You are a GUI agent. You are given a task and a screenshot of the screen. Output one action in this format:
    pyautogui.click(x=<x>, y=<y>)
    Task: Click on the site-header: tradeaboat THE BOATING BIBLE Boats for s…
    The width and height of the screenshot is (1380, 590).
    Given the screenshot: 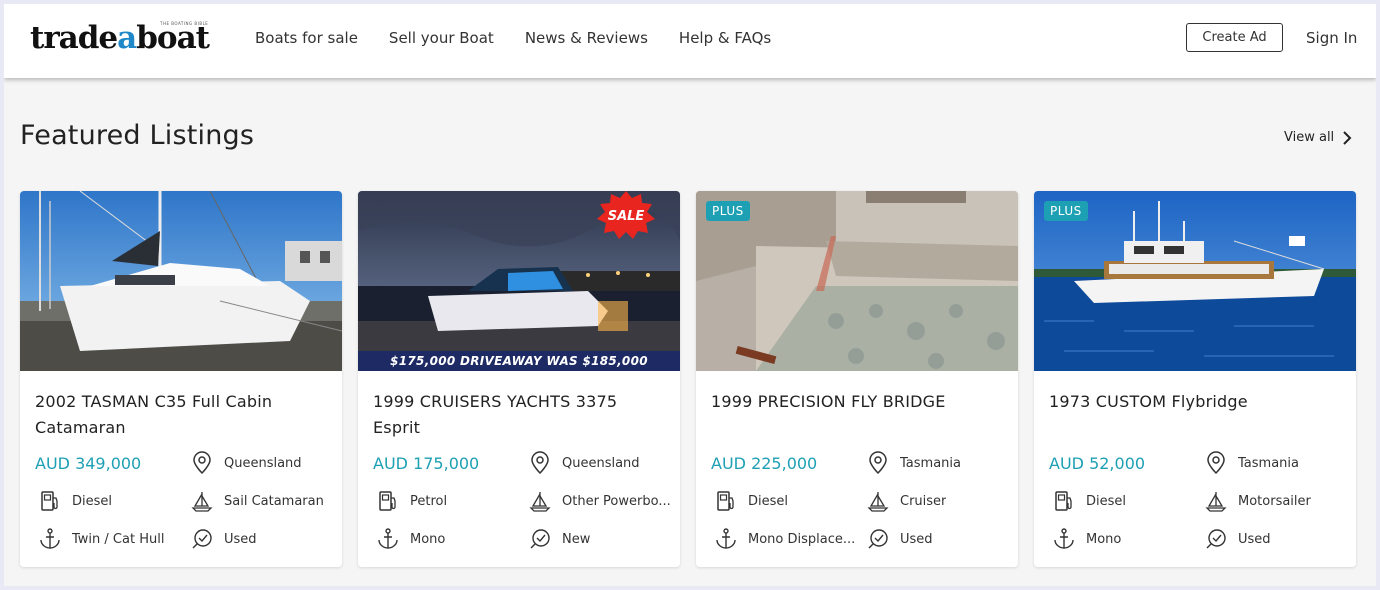 What is the action you would take?
    pyautogui.click(x=690, y=41)
    